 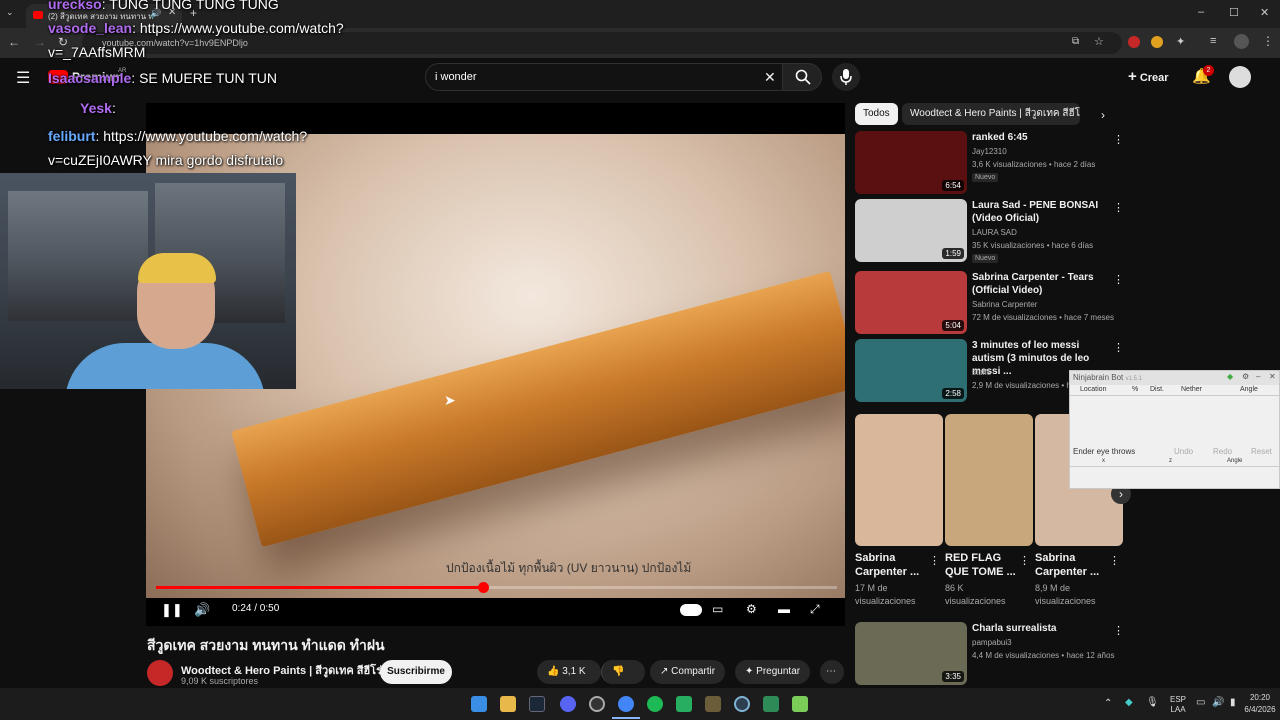 I want to click on autoplay-toggle, so click(x=691, y=610).